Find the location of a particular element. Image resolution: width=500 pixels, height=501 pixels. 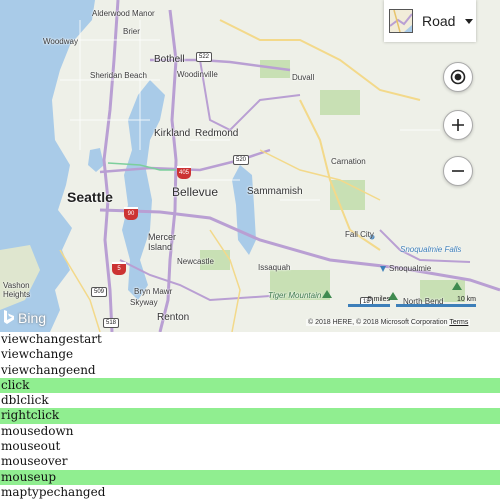

bing-logo: Bing is located at coordinates (24, 318).